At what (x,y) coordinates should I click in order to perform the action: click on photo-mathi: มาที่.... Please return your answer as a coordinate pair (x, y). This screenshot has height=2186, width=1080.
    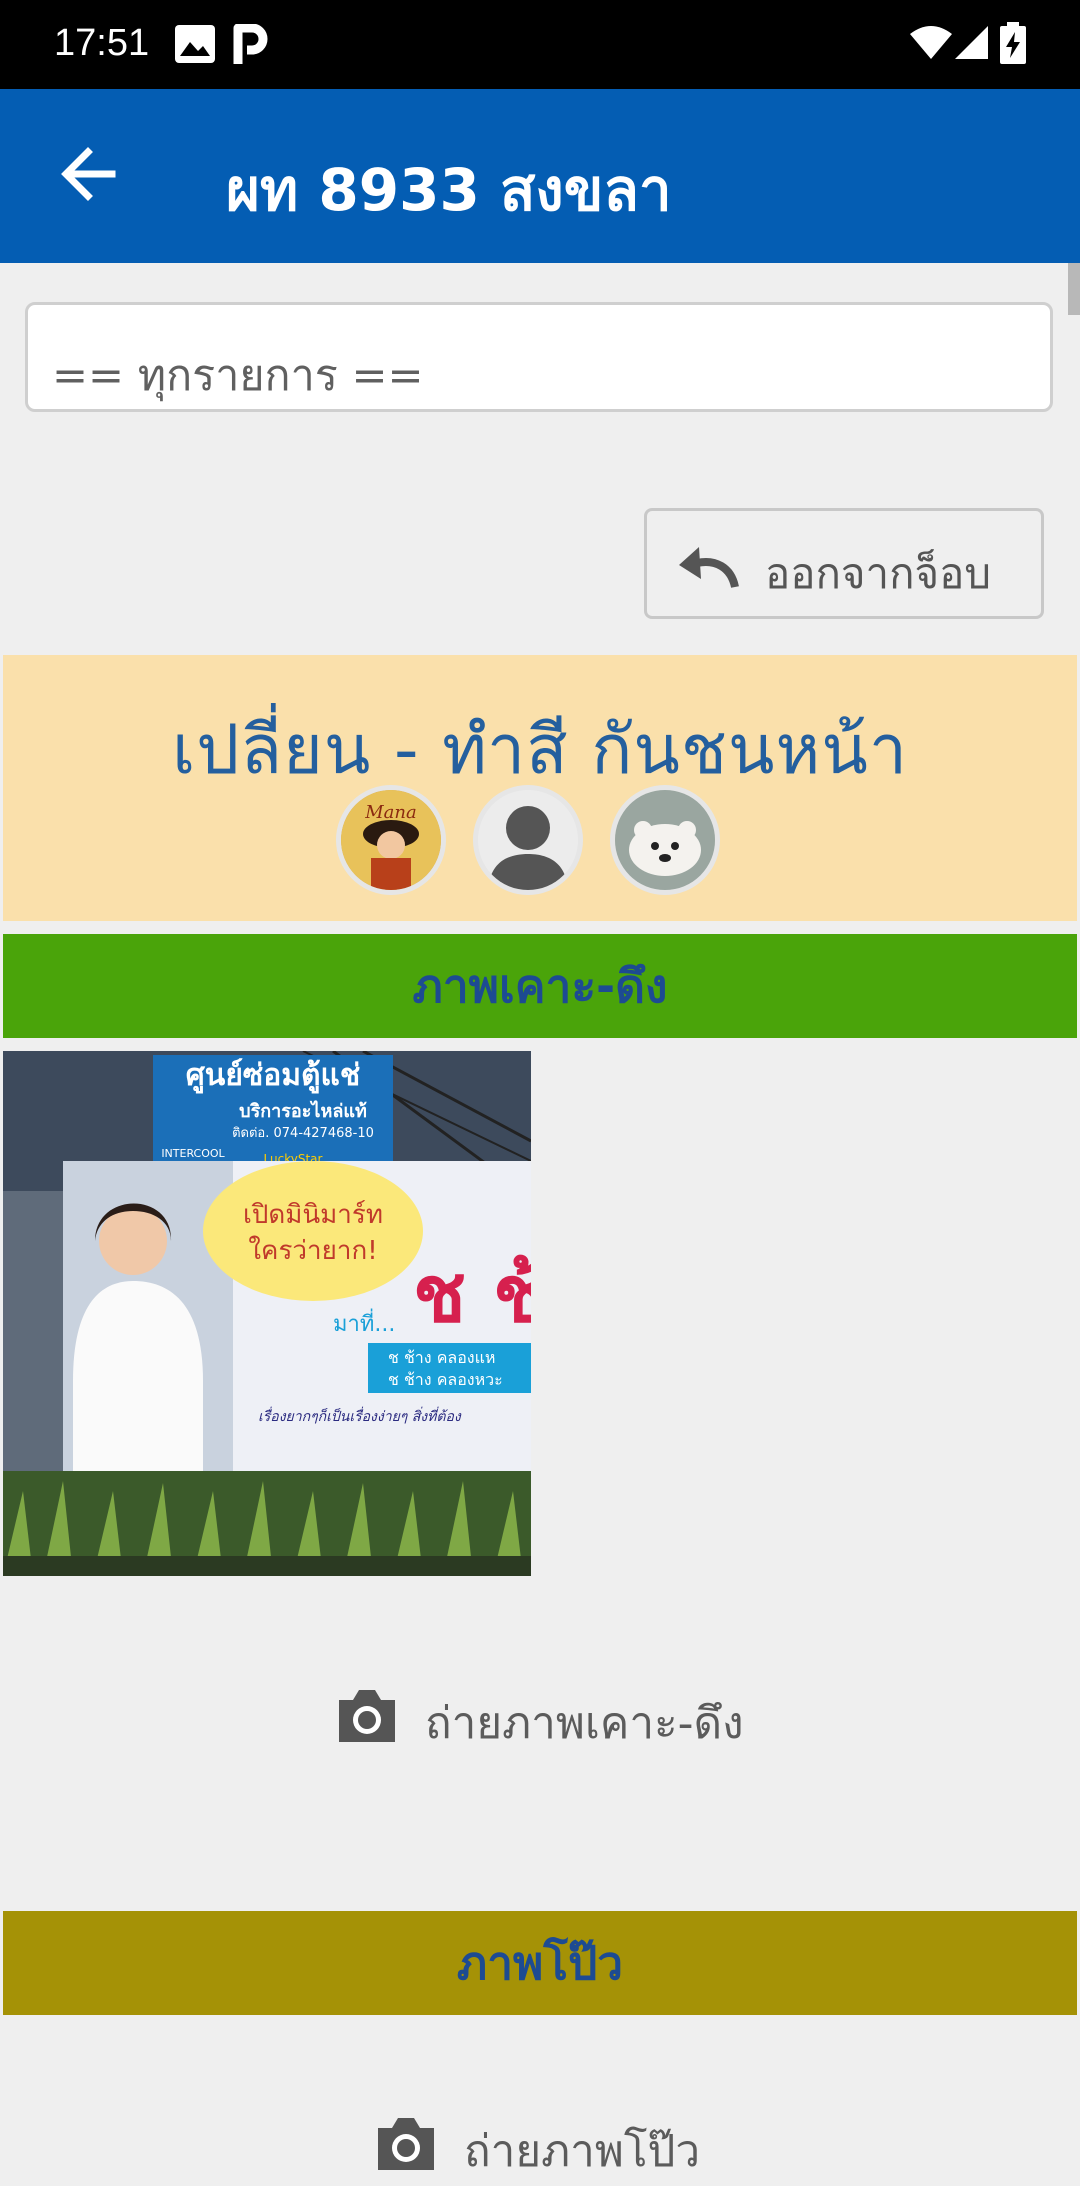
    Looking at the image, I should click on (364, 1322).